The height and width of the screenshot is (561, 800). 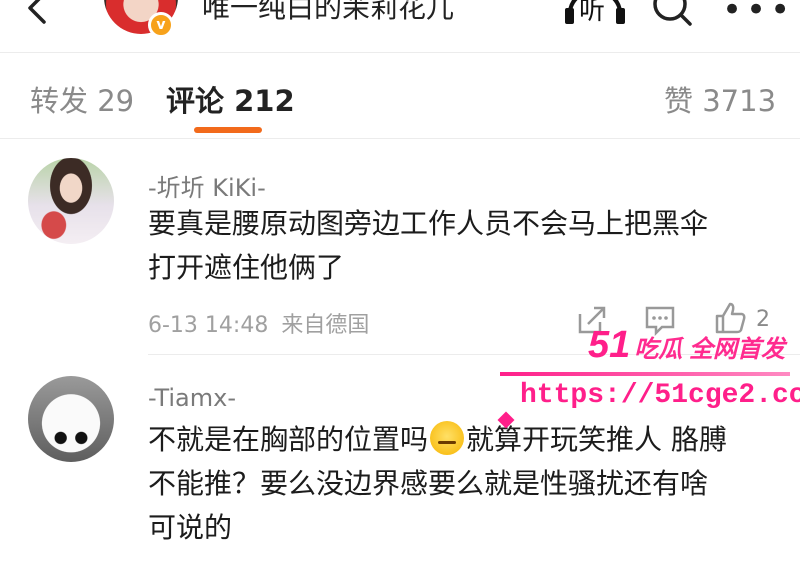 I want to click on watermark-logo: 51 吃瓜 全网首发, so click(x=686, y=345).